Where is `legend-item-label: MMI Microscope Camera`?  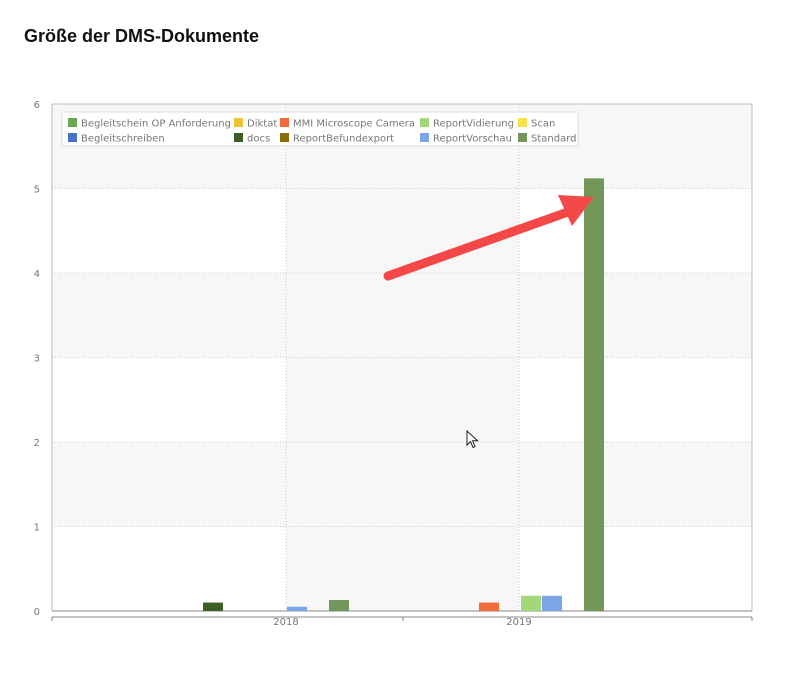 legend-item-label: MMI Microscope Camera is located at coordinates (354, 124).